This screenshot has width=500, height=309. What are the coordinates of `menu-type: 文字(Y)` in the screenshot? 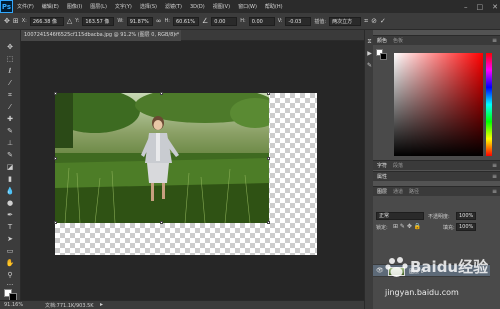 It's located at (123, 6).